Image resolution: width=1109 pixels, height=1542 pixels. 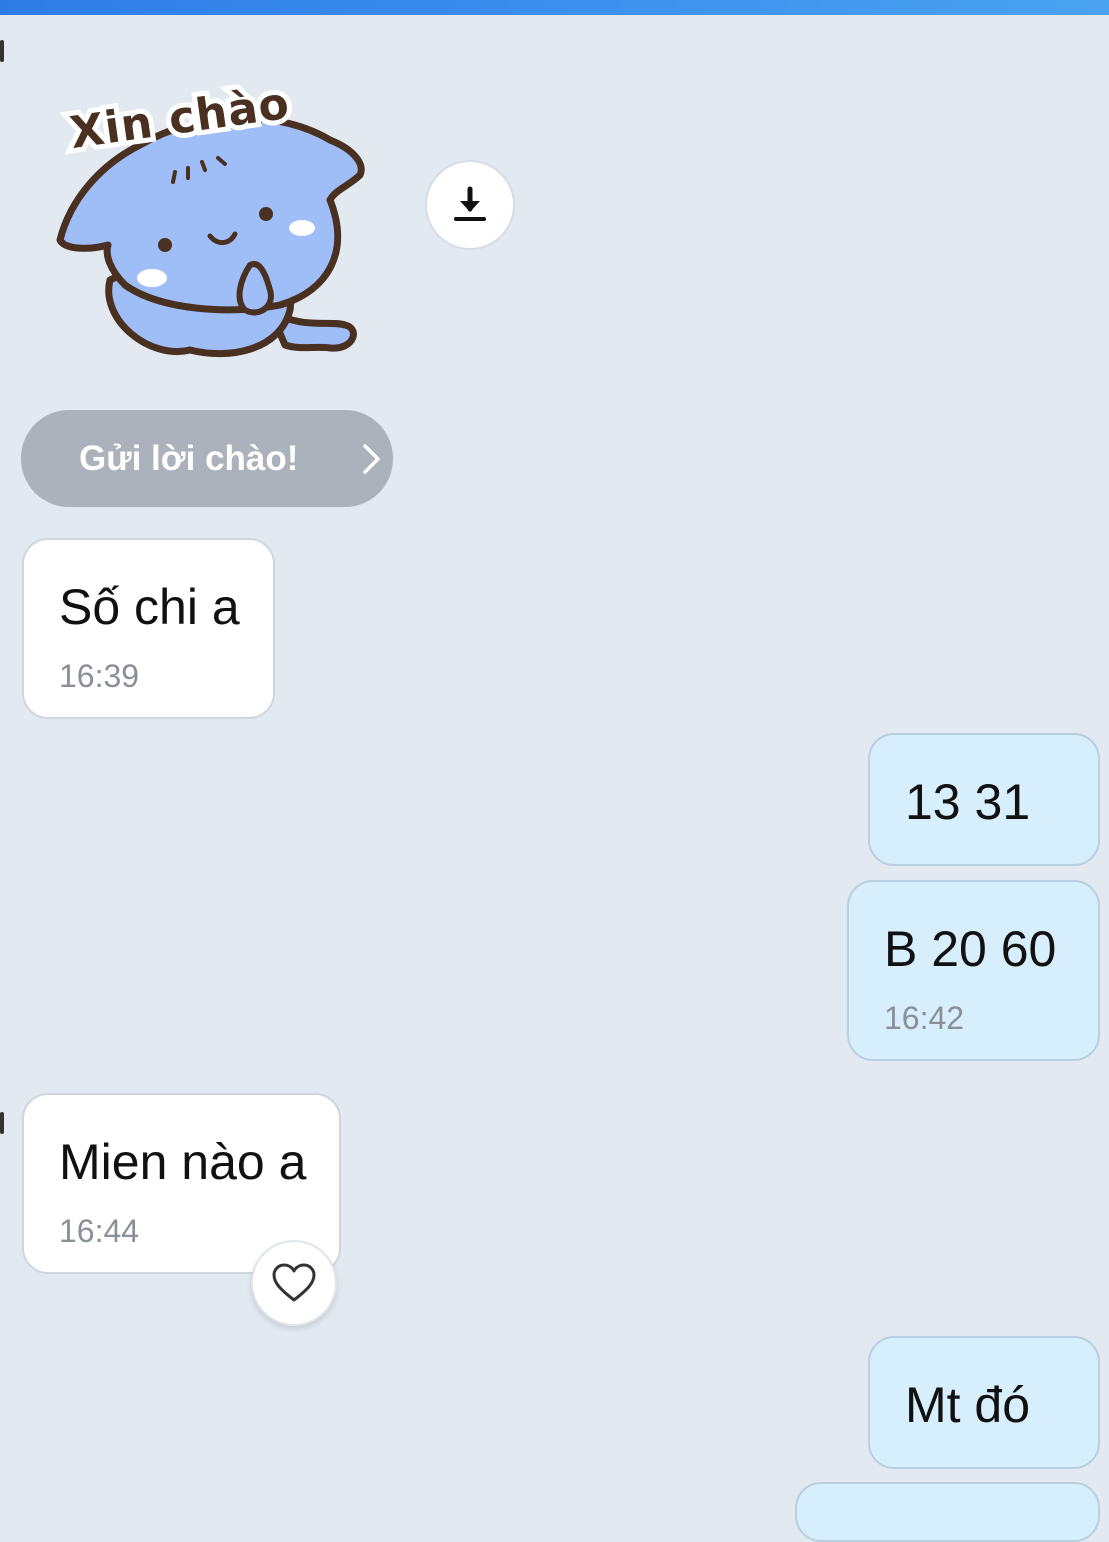 I want to click on message-text: Số chi a, so click(x=149, y=607).